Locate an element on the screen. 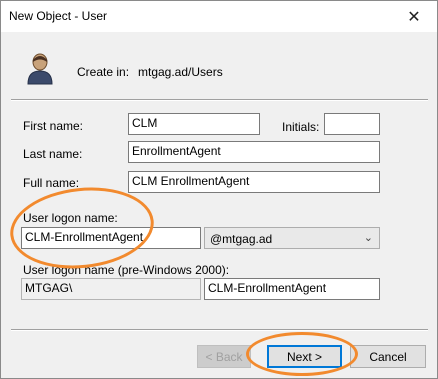 The width and height of the screenshot is (438, 379). pre2000-name-field: CLM-EnrollmentAgent is located at coordinates (292, 289).